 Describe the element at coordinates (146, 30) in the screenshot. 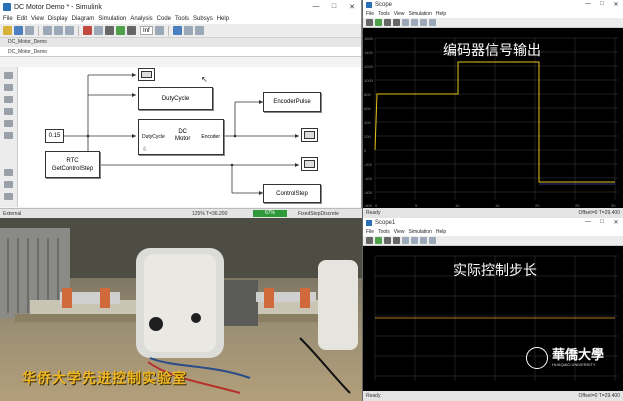

I see `stop-time-field: Inf` at that location.